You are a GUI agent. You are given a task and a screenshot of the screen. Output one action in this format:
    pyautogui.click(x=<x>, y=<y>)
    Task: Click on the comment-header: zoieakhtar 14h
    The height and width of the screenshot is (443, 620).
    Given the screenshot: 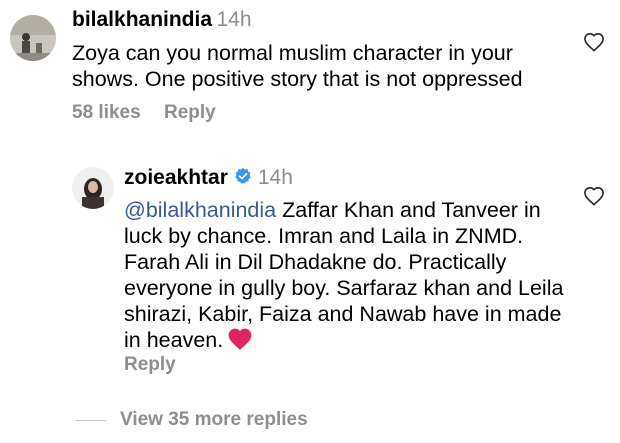 What is the action you would take?
    pyautogui.click(x=208, y=178)
    